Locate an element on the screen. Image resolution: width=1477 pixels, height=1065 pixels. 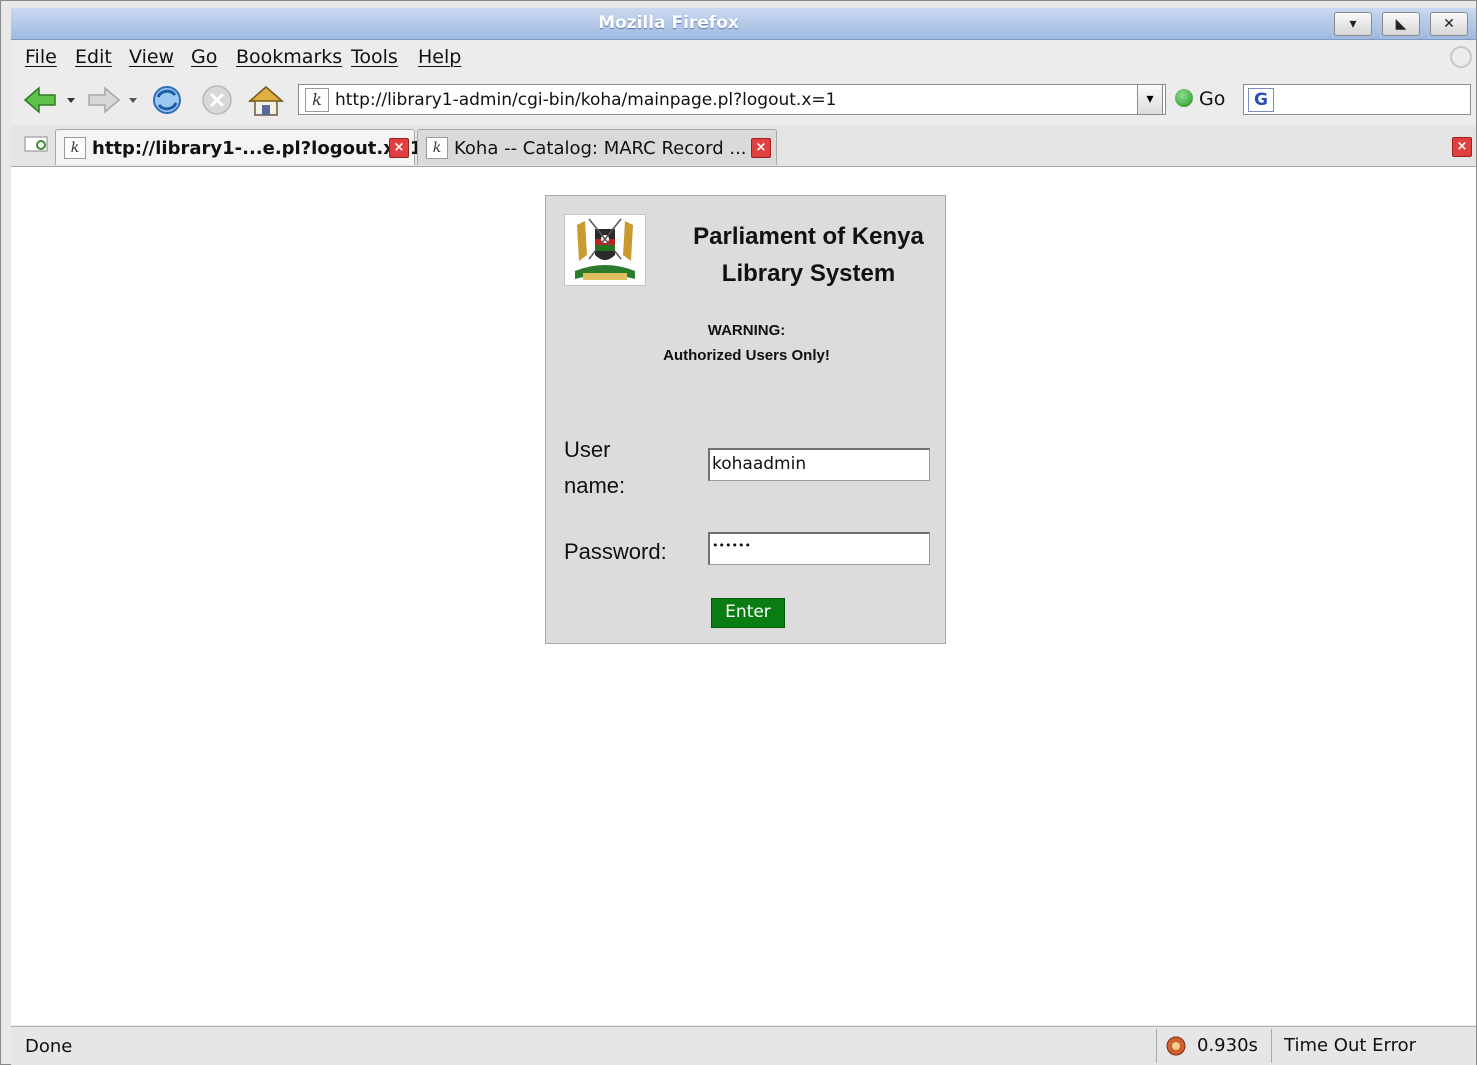
menu-view: View is located at coordinates (151, 57).